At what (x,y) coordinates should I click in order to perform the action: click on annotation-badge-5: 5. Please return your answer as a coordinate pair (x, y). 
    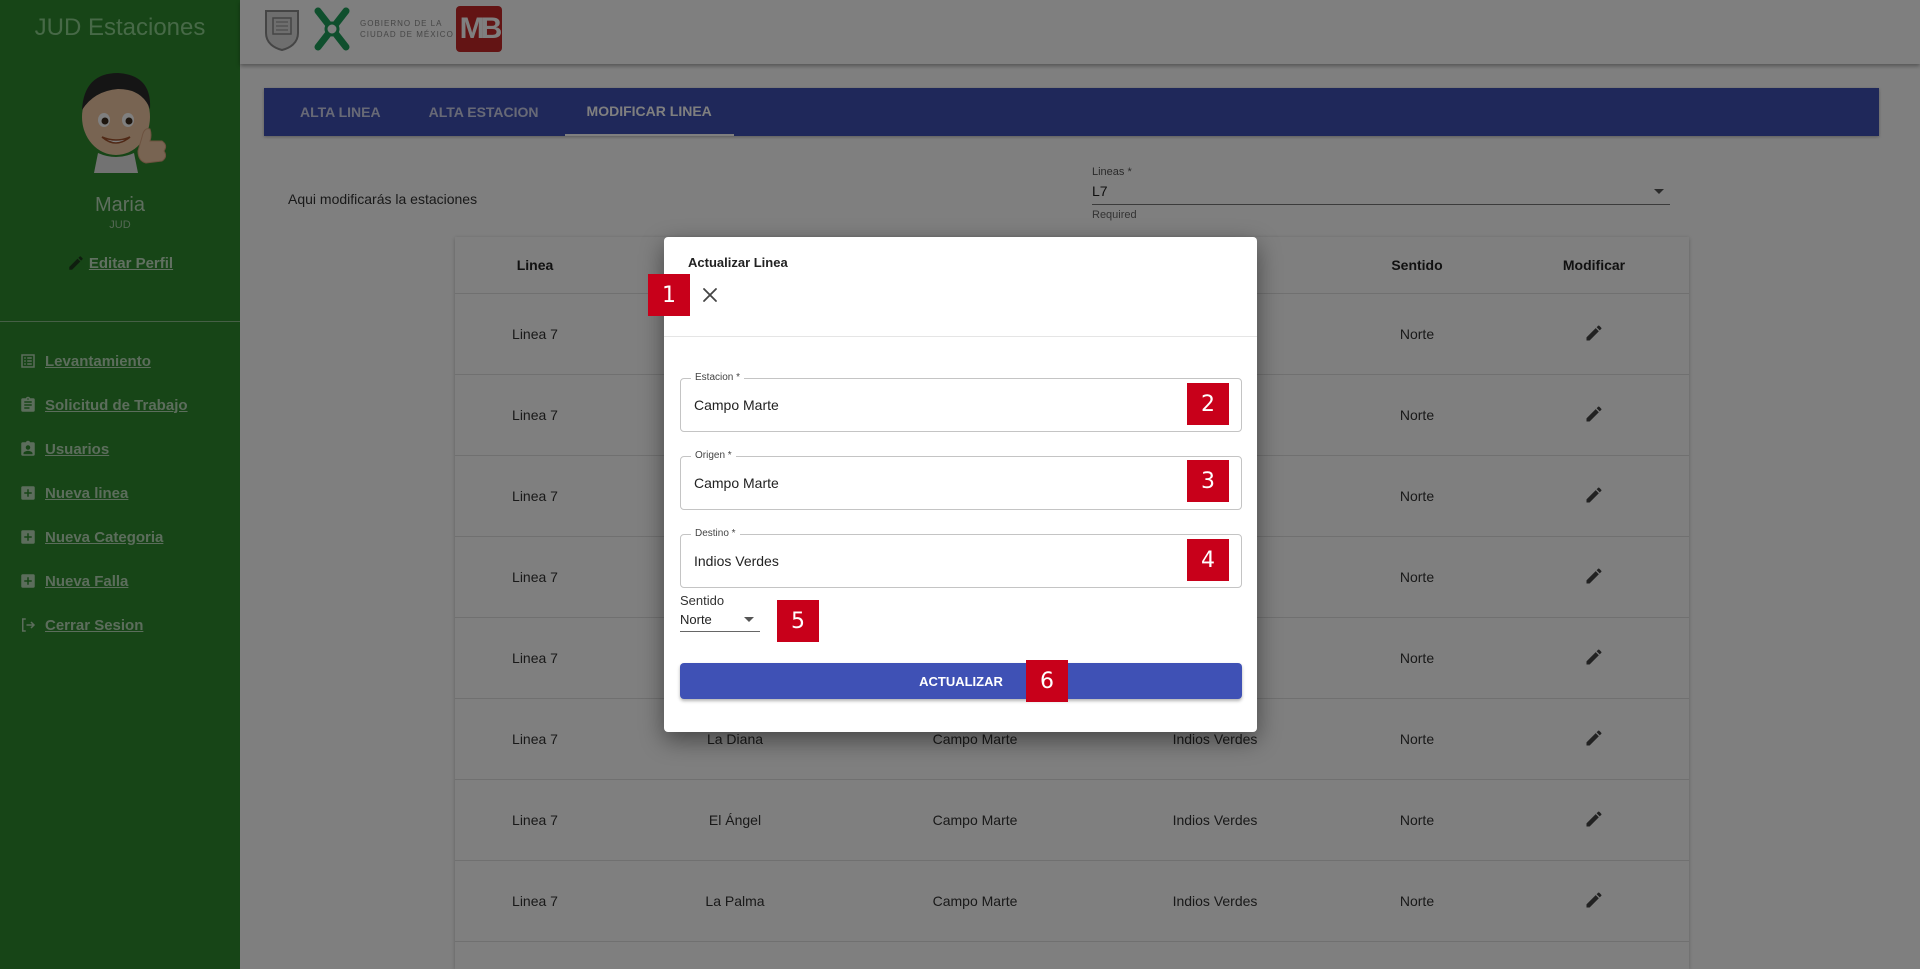
    Looking at the image, I should click on (798, 621).